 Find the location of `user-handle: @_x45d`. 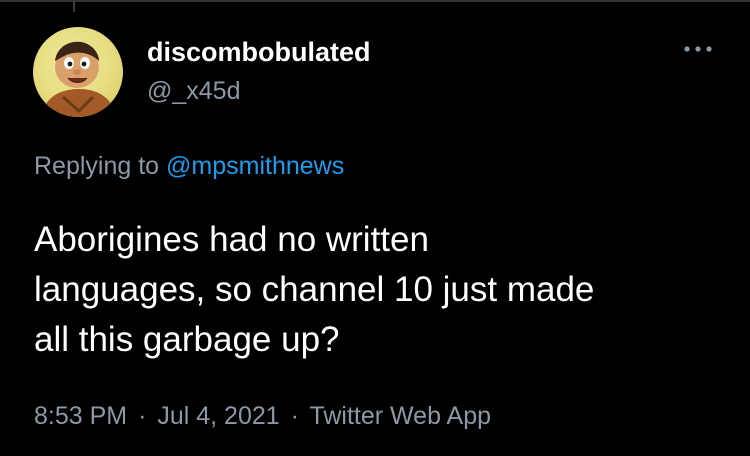

user-handle: @_x45d is located at coordinates (194, 91).